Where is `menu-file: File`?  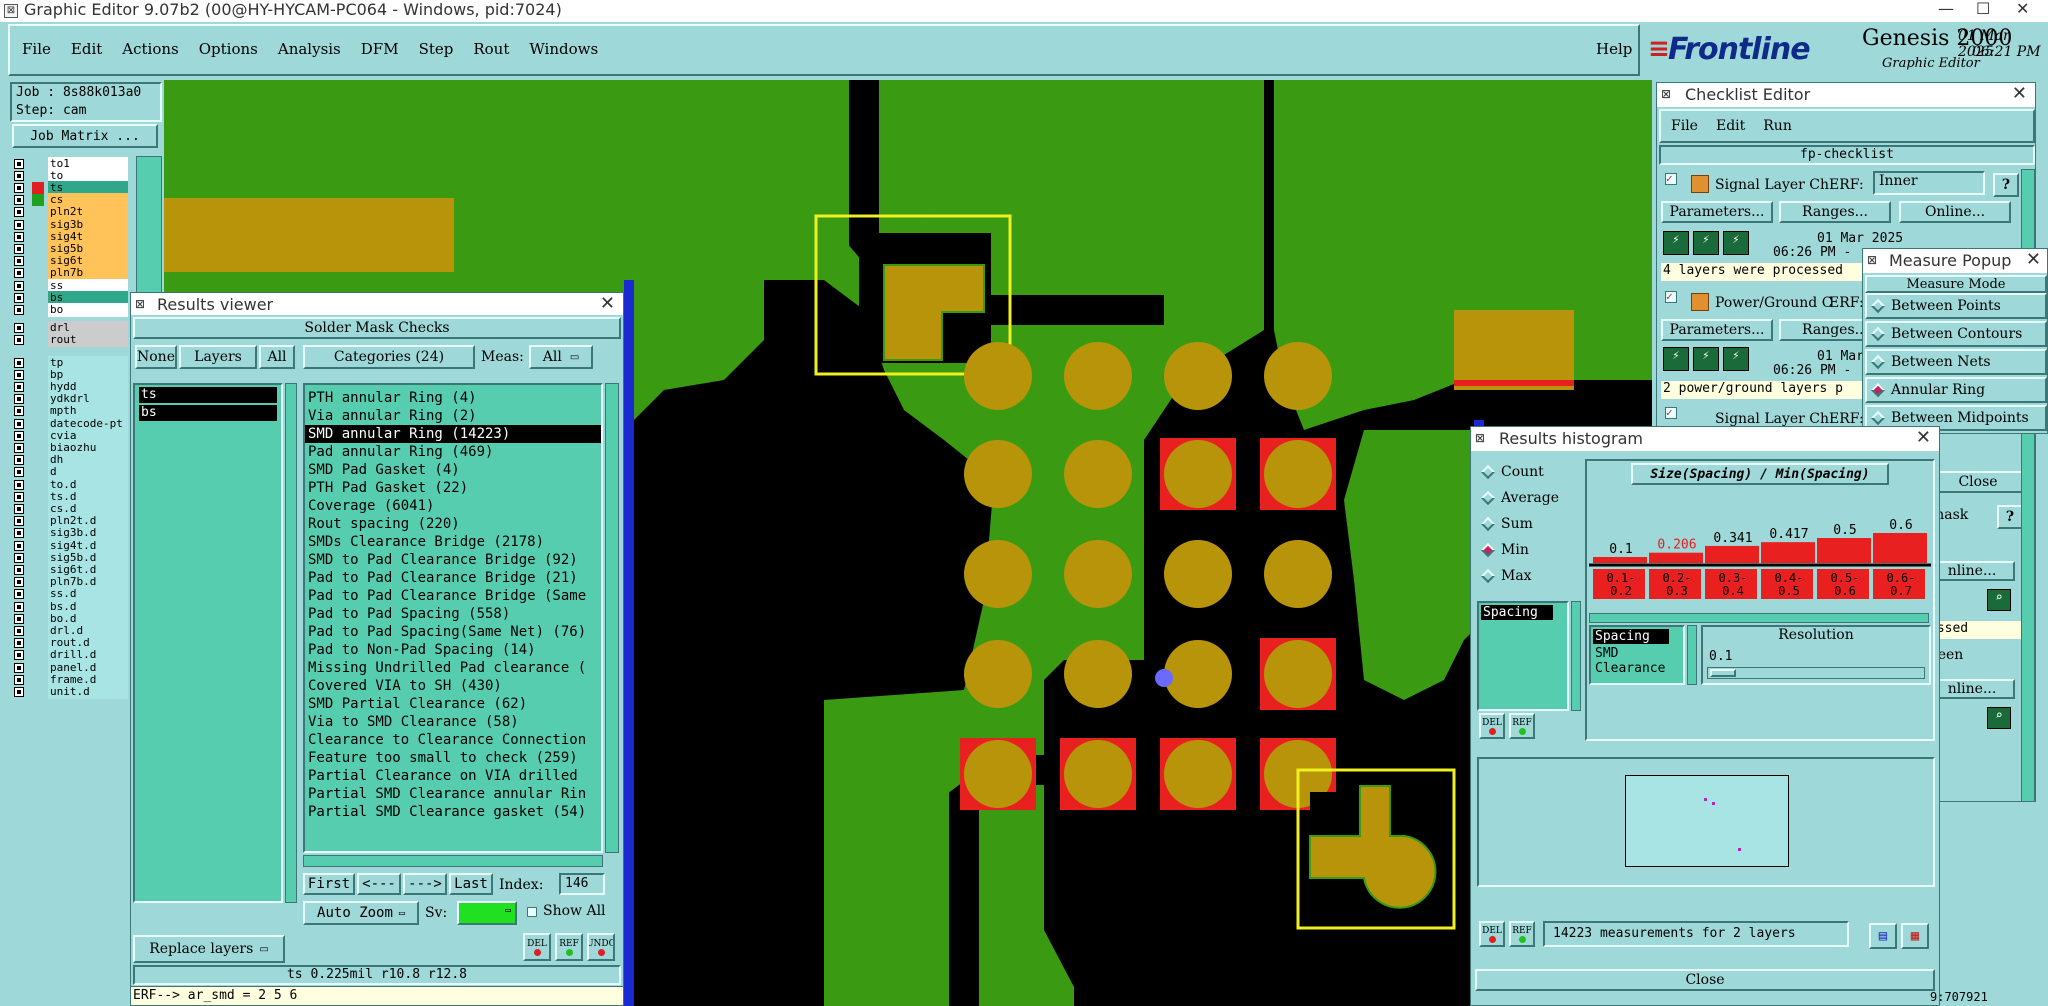 menu-file: File is located at coordinates (36, 49).